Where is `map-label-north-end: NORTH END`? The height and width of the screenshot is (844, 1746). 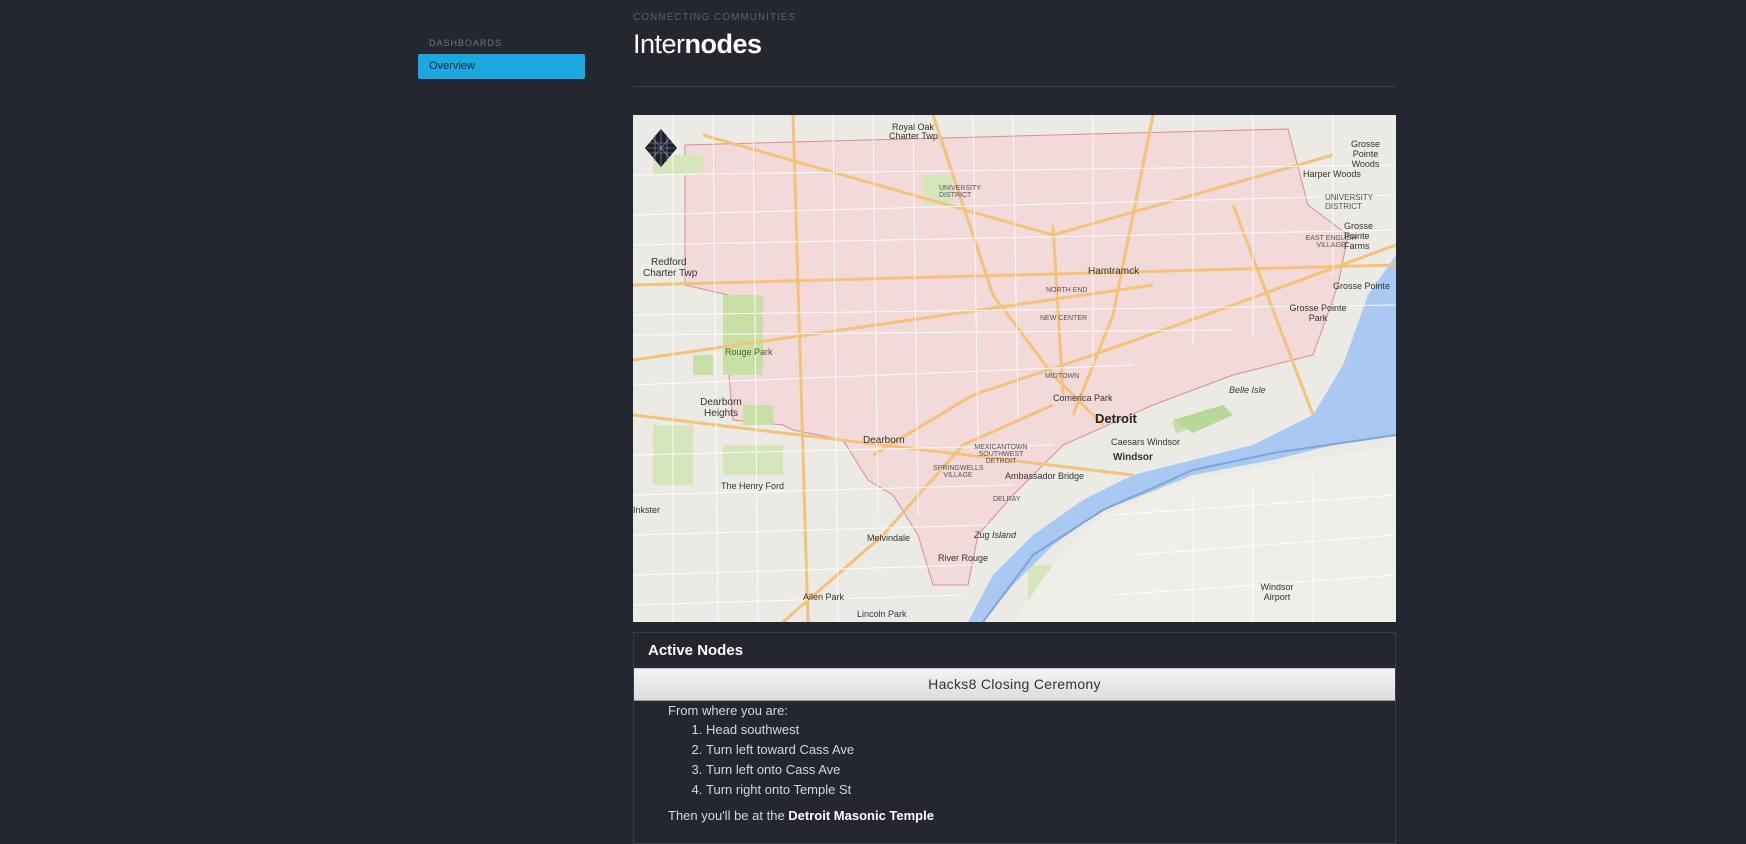 map-label-north-end: NORTH END is located at coordinates (1067, 290).